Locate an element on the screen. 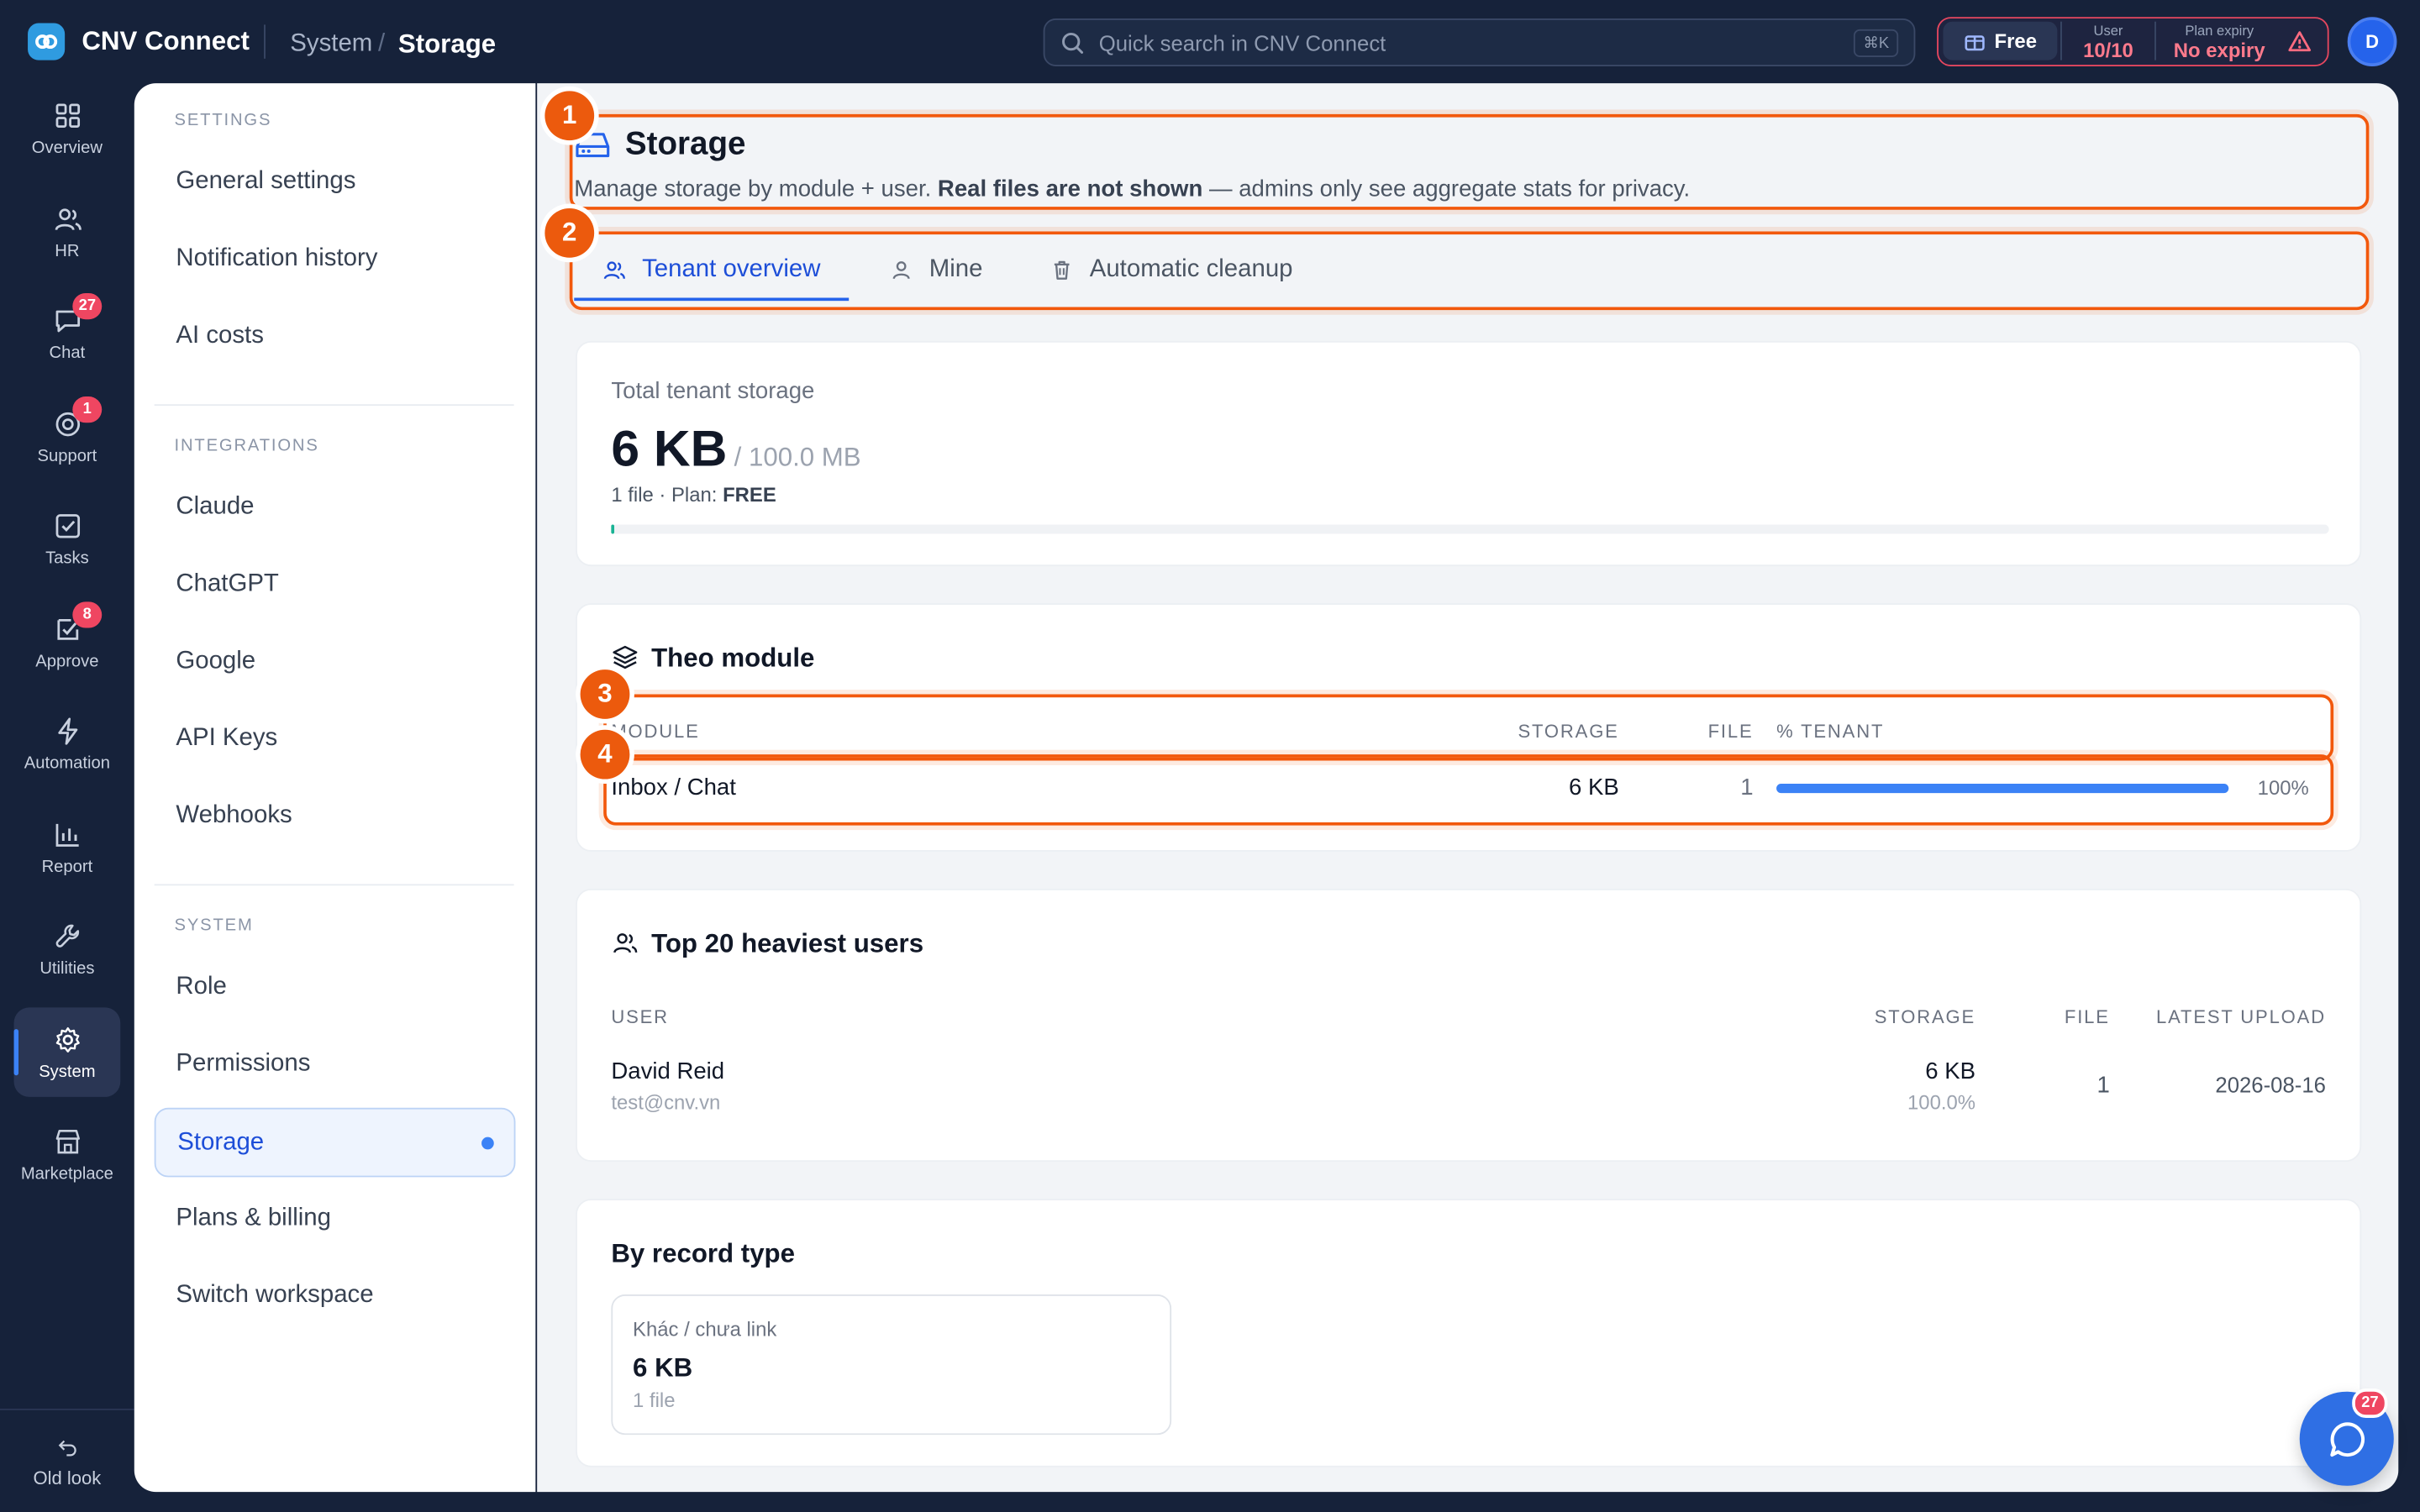 The height and width of the screenshot is (1512, 2420). sidebar-item-api-keys: API Keys is located at coordinates (226, 739).